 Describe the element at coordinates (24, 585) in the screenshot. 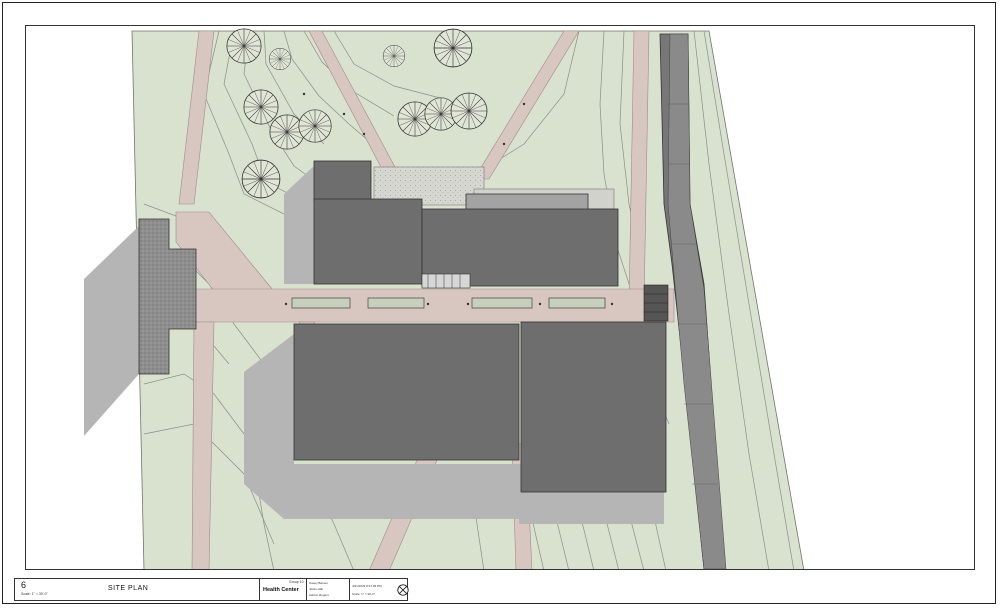

I see `view-number: 6` at that location.